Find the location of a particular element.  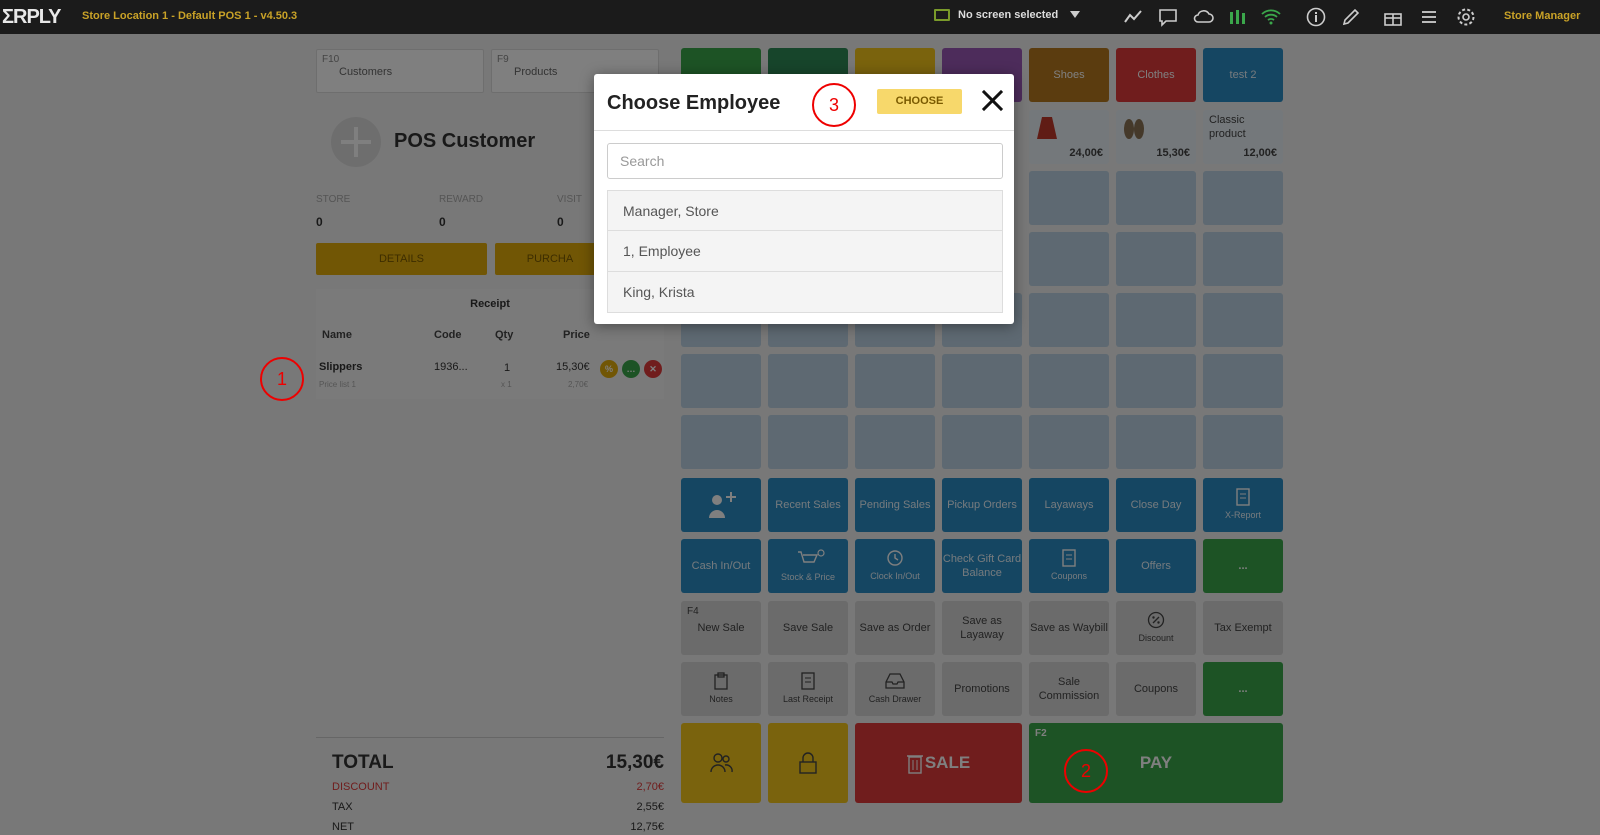

employee-search-input is located at coordinates (805, 161).